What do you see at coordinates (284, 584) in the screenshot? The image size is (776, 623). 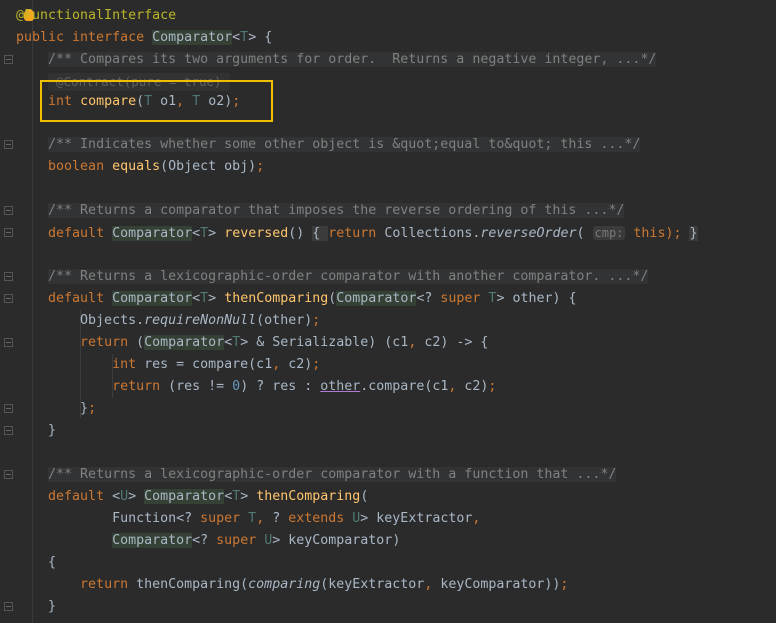 I see `code-token: comparing` at bounding box center [284, 584].